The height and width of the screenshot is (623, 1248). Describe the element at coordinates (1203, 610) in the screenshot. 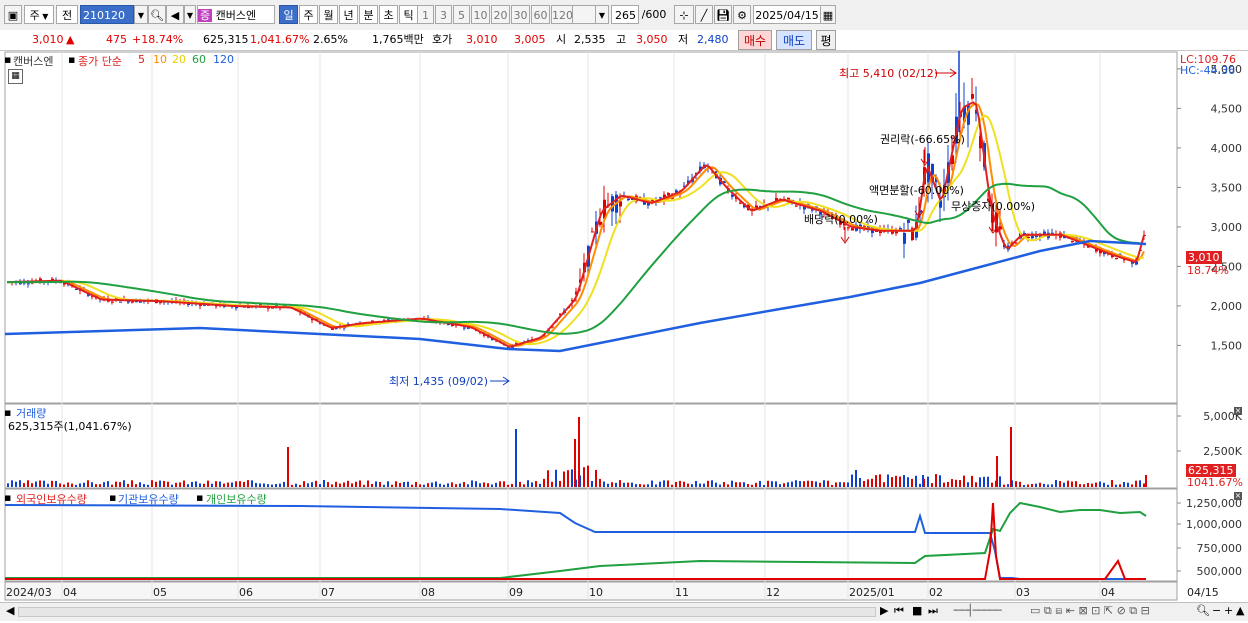

I see `zoom-icon: 🔍︎` at that location.